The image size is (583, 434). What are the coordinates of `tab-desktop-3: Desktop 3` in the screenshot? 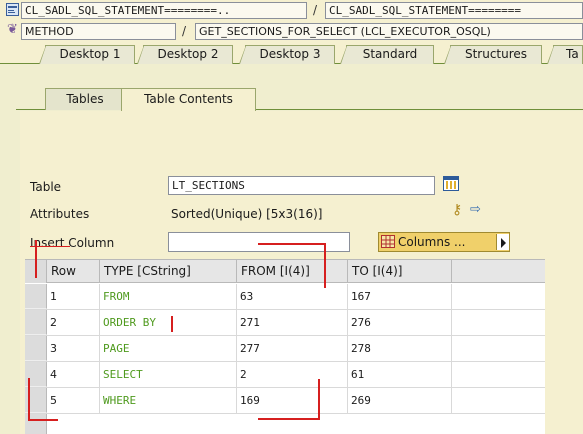 It's located at (287, 54).